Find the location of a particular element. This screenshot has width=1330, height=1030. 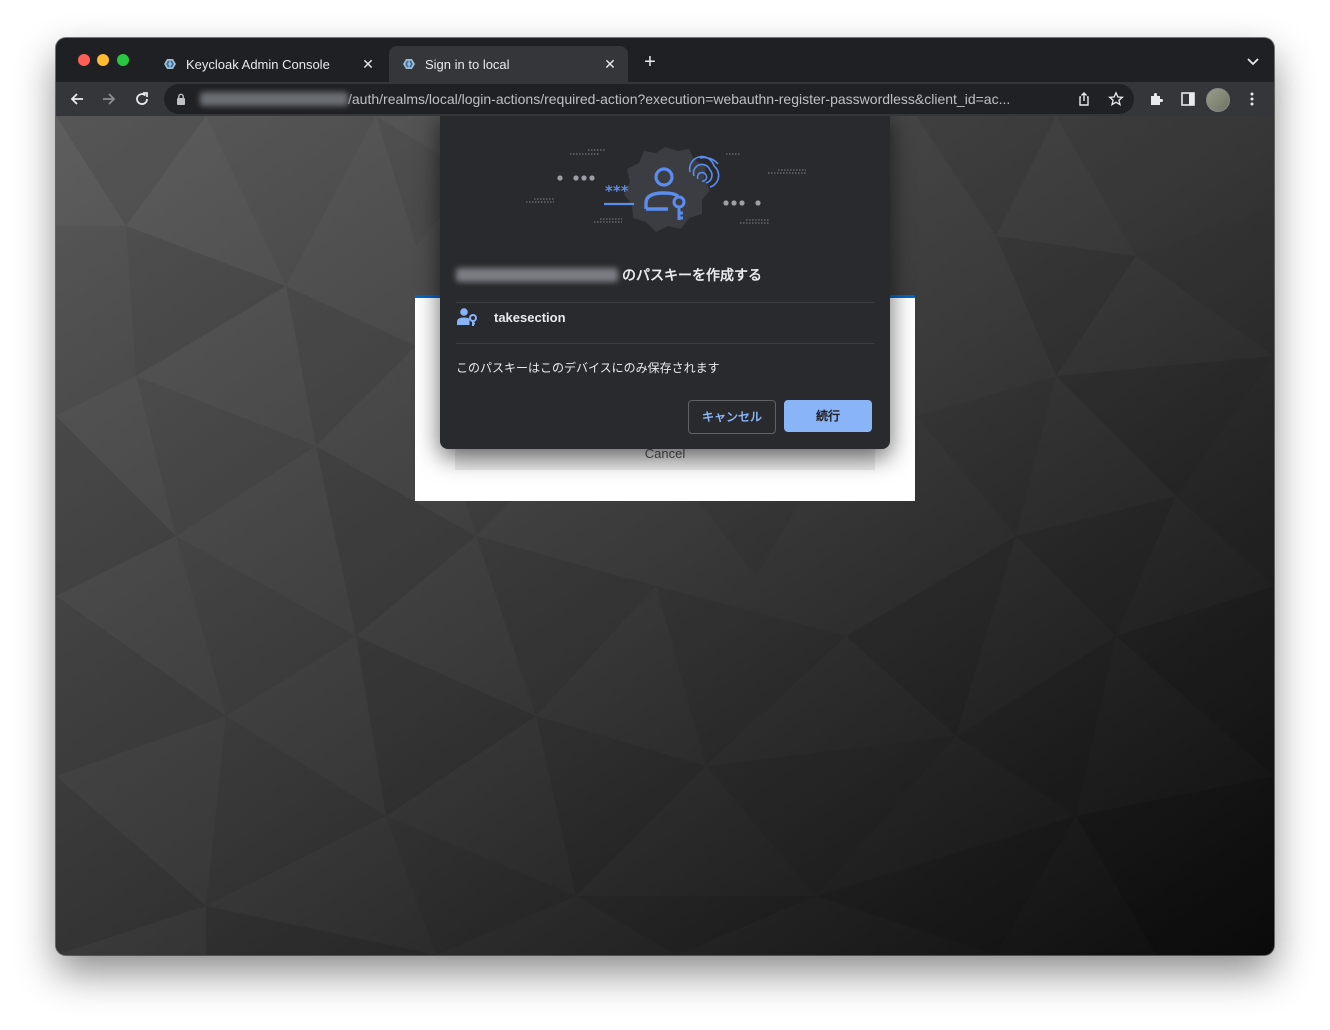

url-host-redacted is located at coordinates (274, 99).